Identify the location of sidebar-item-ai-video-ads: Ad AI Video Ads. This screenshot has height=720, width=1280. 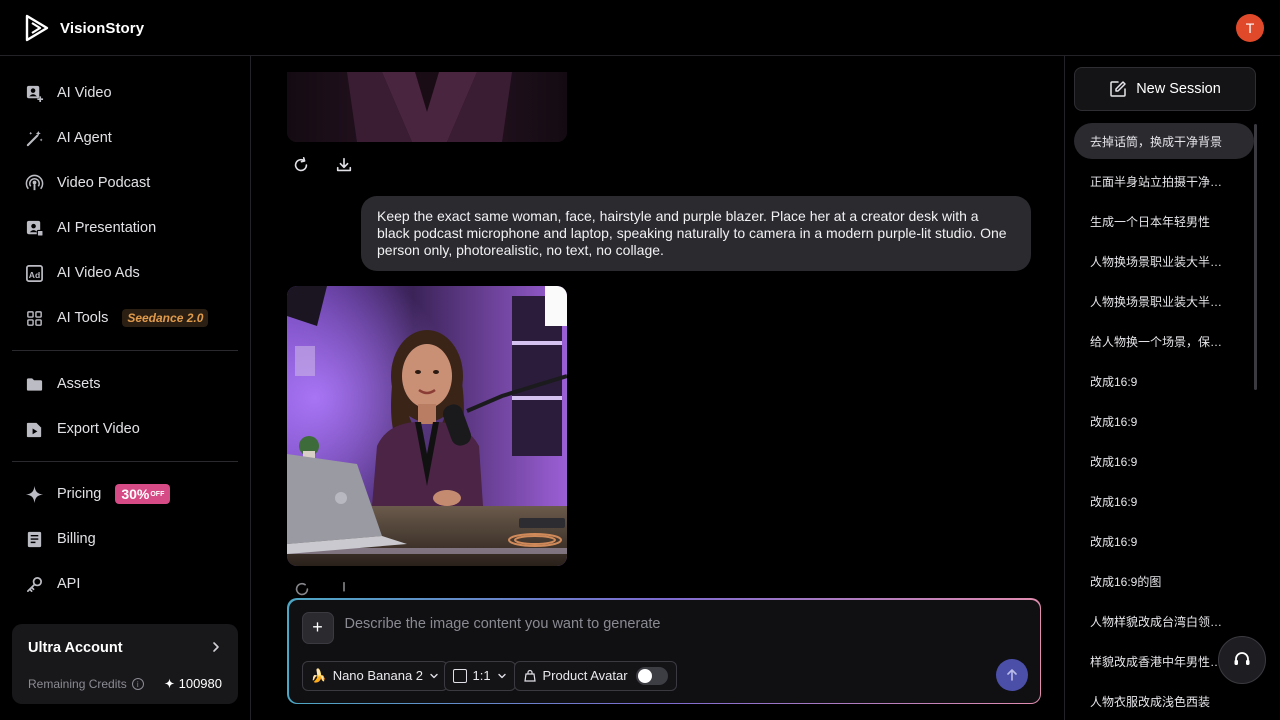
(82, 273).